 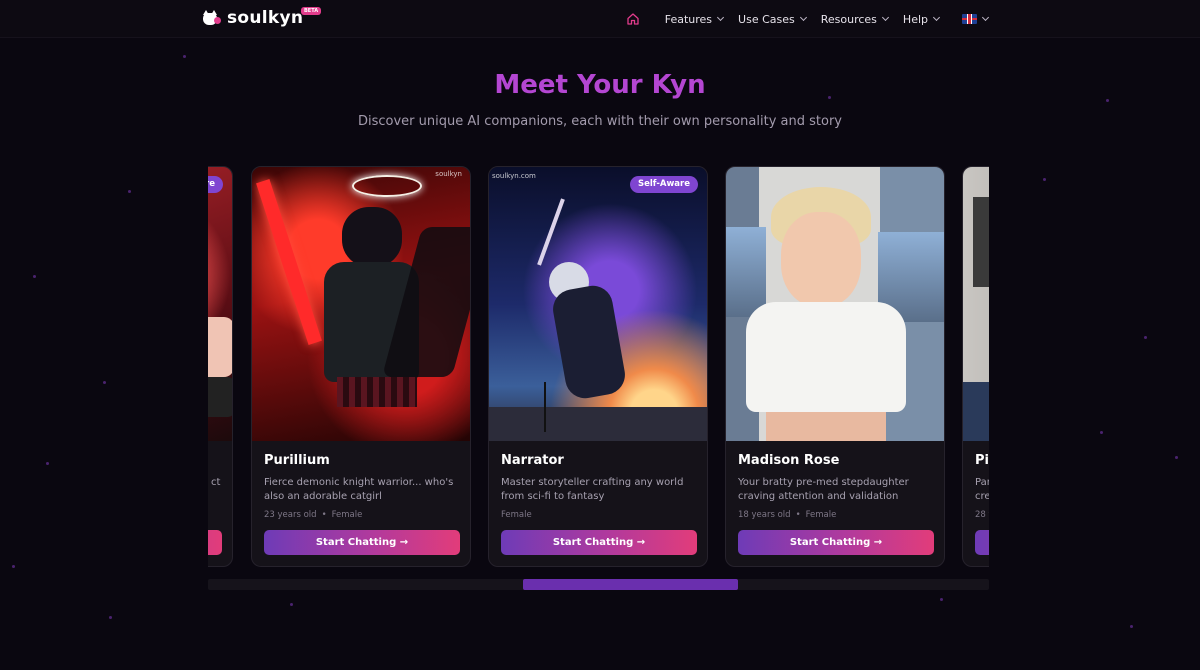 I want to click on character-card: Pi Par cre 28 y, so click(x=975, y=366).